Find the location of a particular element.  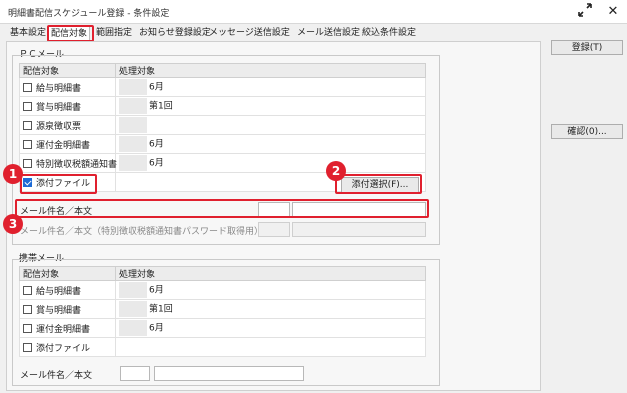

callout-badge-1: 1 is located at coordinates (13, 174).